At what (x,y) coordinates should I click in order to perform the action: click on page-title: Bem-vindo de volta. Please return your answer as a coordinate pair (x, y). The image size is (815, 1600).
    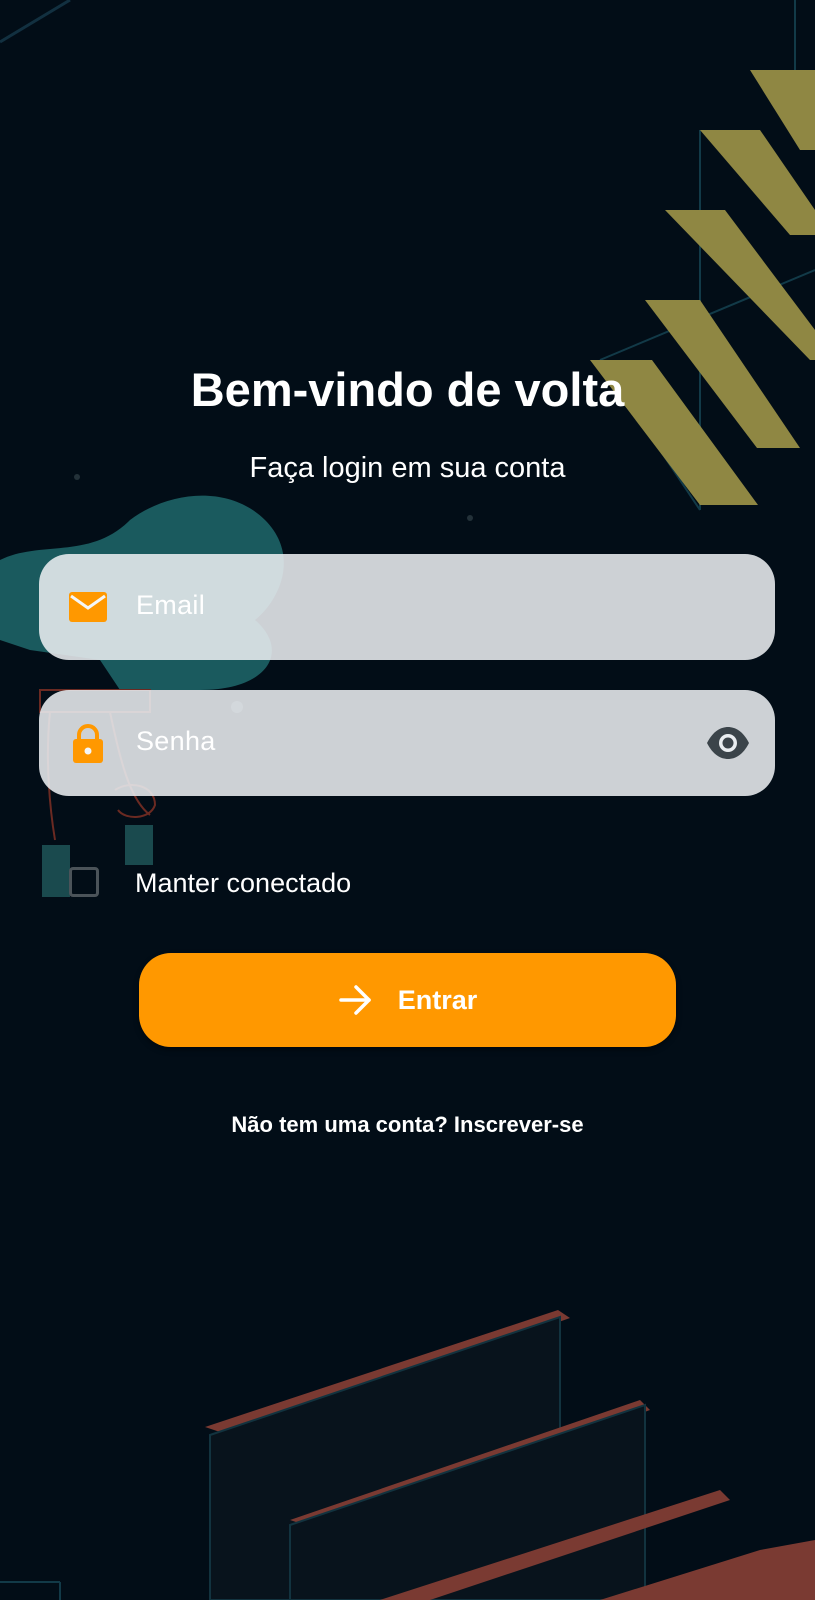
    Looking at the image, I should click on (407, 389).